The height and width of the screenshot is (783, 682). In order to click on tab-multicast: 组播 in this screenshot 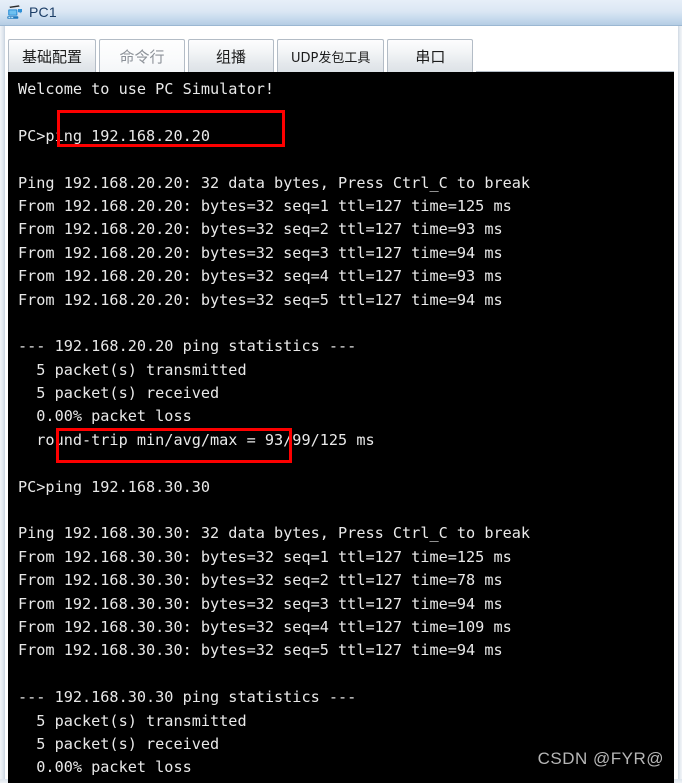, I will do `click(231, 55)`.